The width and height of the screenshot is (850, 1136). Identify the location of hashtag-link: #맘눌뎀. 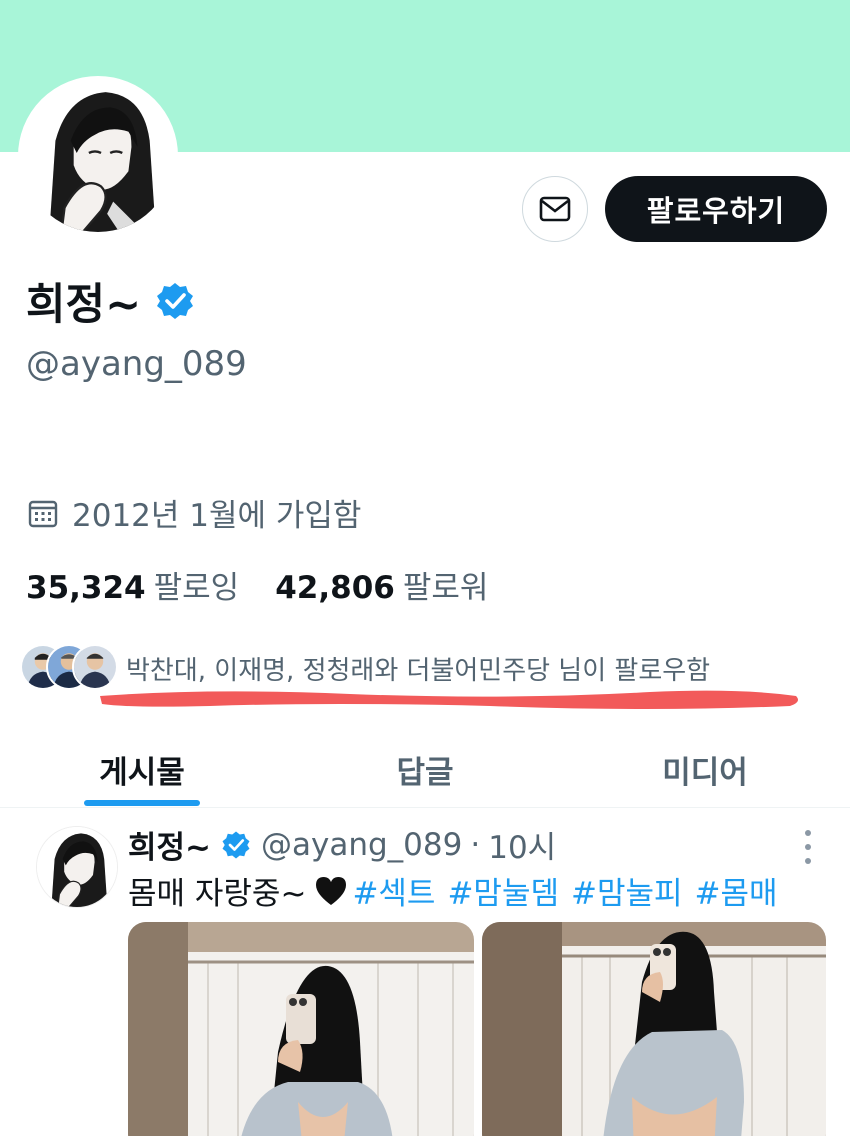
(503, 890).